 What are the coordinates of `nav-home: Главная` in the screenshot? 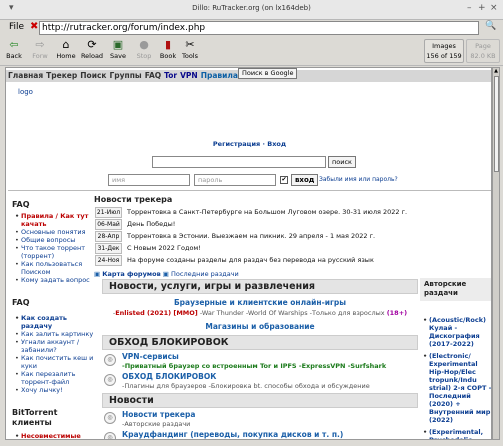 It's located at (25, 75).